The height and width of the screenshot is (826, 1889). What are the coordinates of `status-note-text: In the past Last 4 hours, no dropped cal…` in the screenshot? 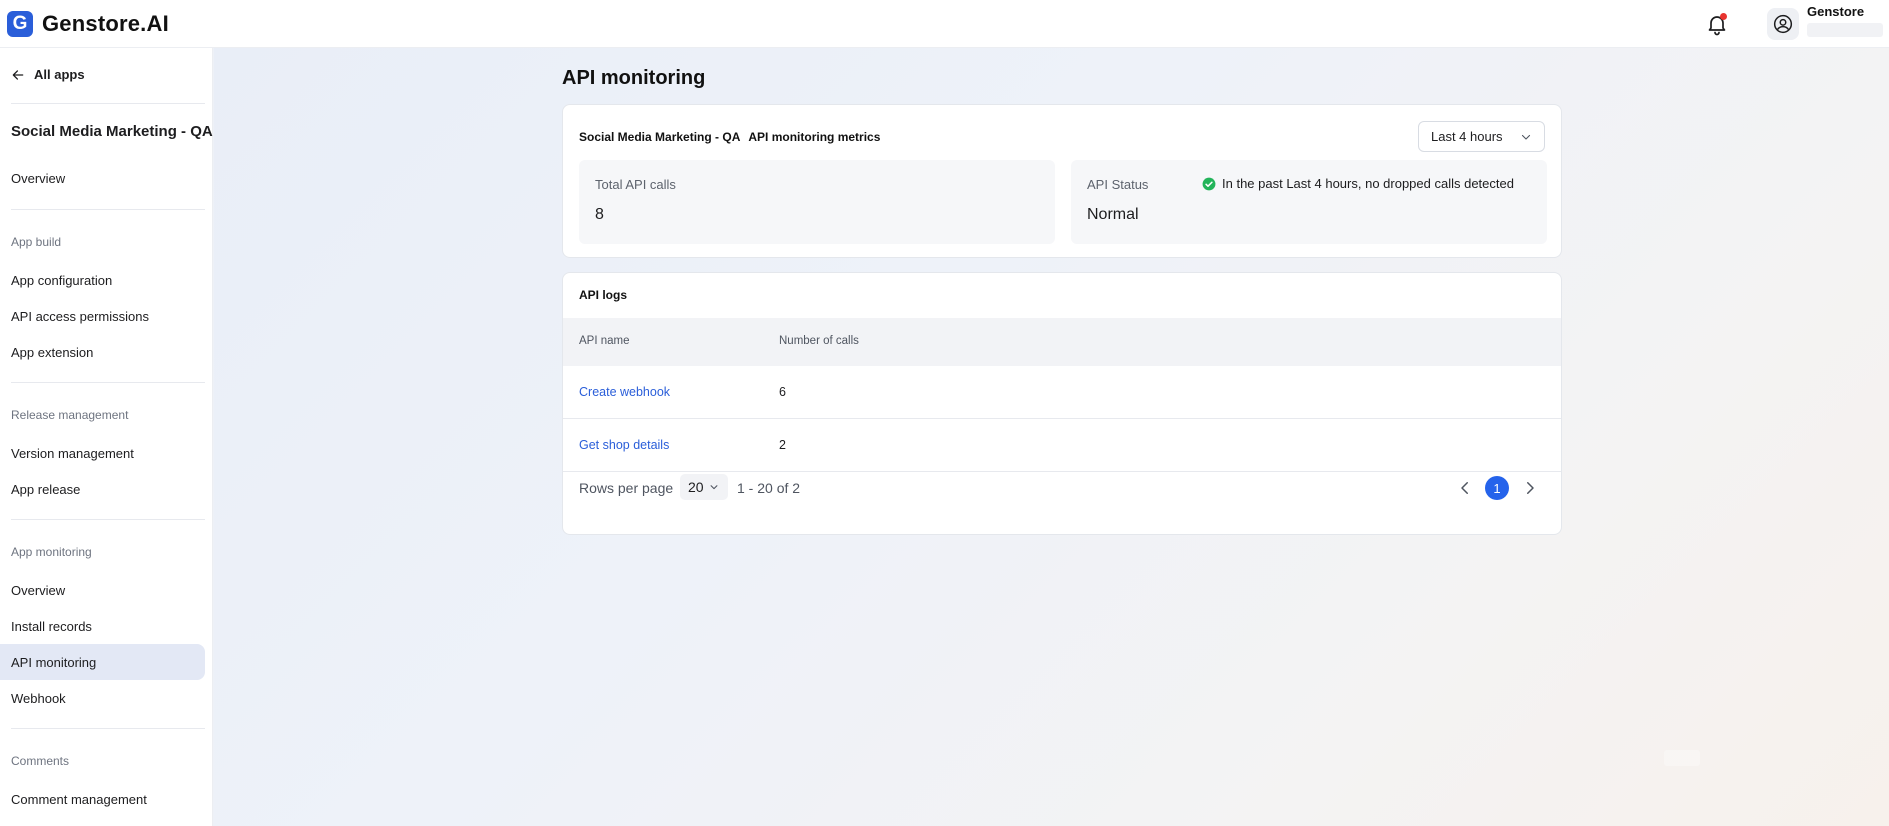 It's located at (1368, 183).